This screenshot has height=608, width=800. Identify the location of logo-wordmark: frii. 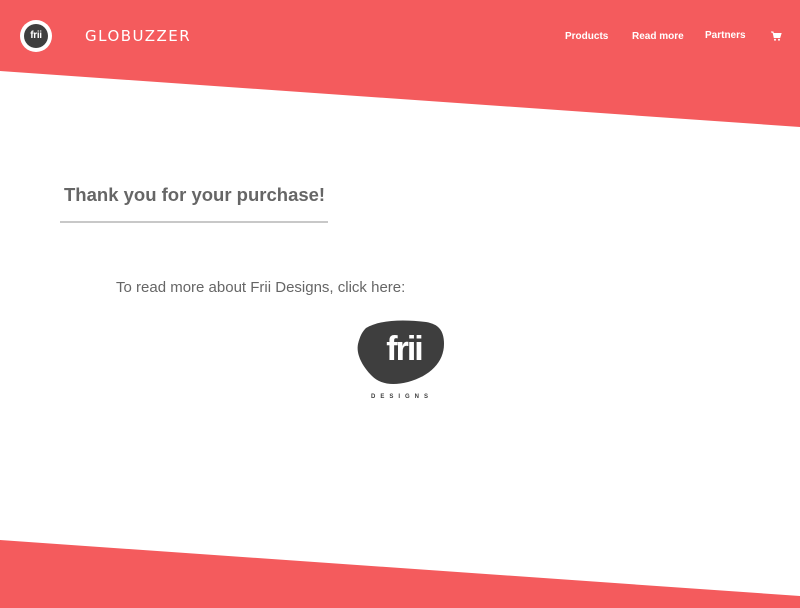
(404, 349).